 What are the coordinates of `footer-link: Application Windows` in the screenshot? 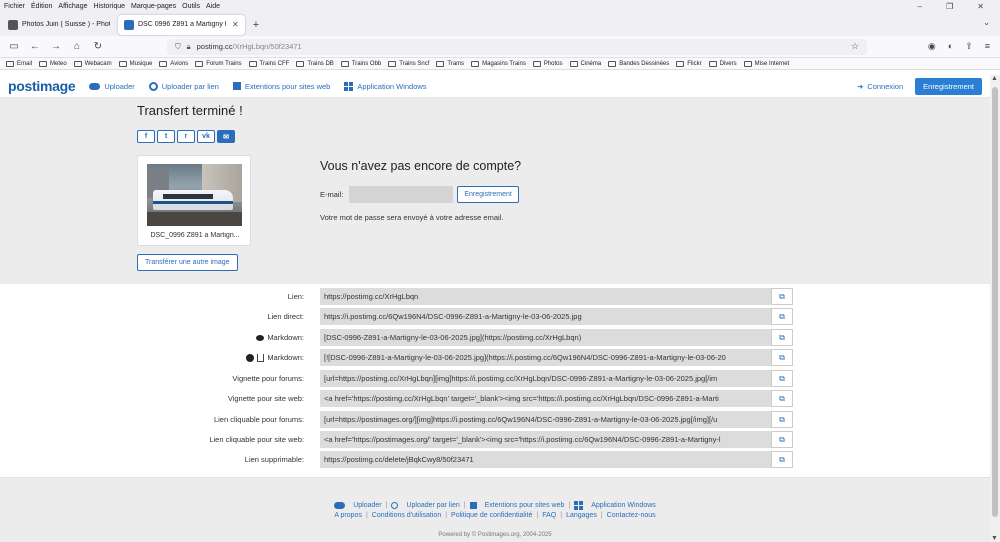 It's located at (623, 505).